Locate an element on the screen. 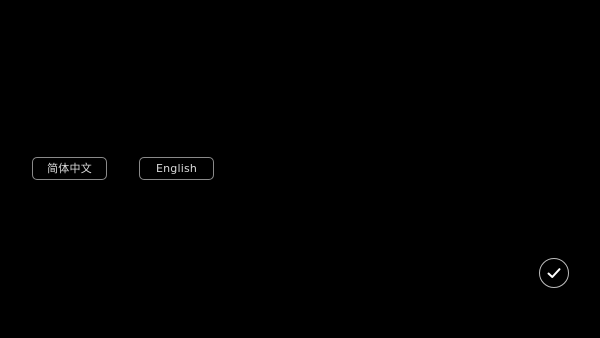 This screenshot has height=338, width=600. checkmark-icon is located at coordinates (554, 273).